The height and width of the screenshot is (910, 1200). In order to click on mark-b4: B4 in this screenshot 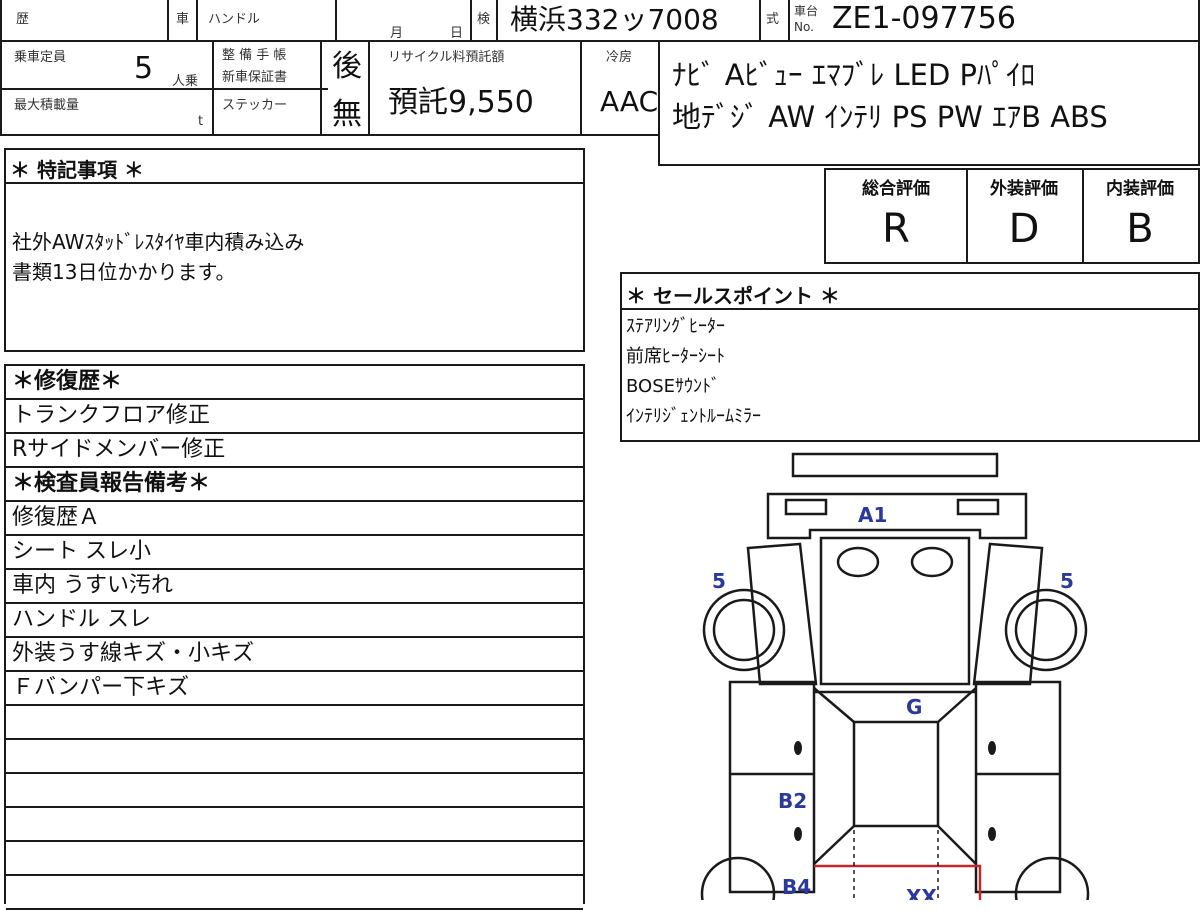, I will do `click(796, 887)`.